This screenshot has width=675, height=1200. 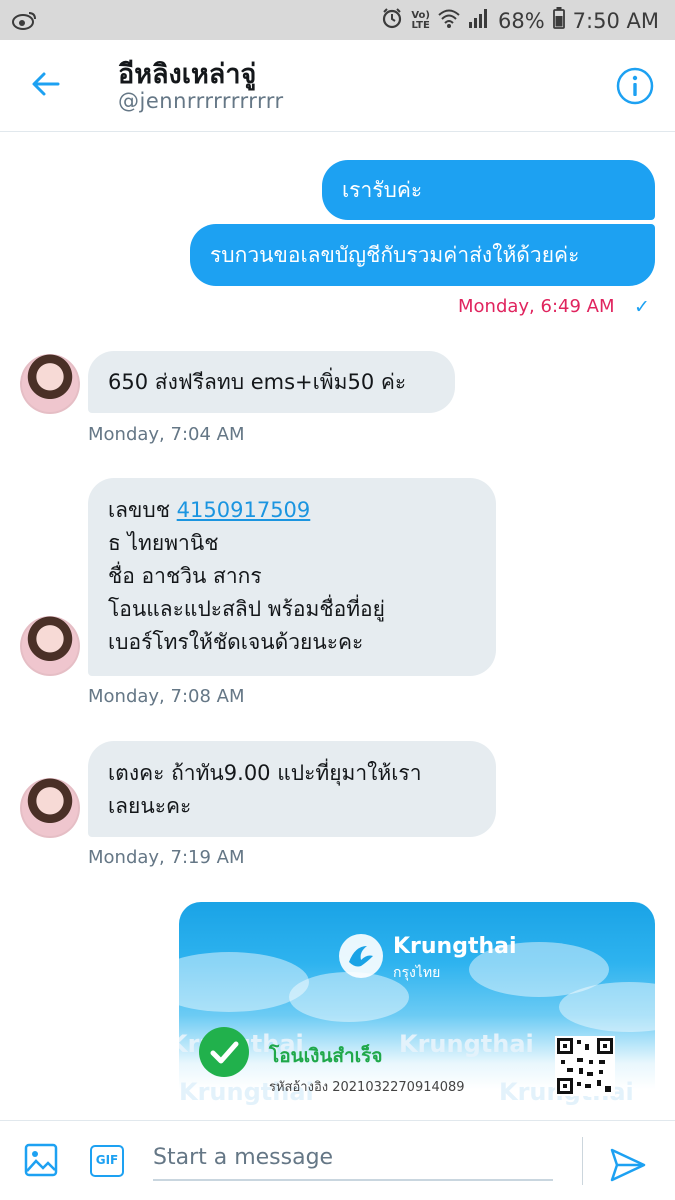 I want to click on battery-percent: 68%, so click(x=521, y=20).